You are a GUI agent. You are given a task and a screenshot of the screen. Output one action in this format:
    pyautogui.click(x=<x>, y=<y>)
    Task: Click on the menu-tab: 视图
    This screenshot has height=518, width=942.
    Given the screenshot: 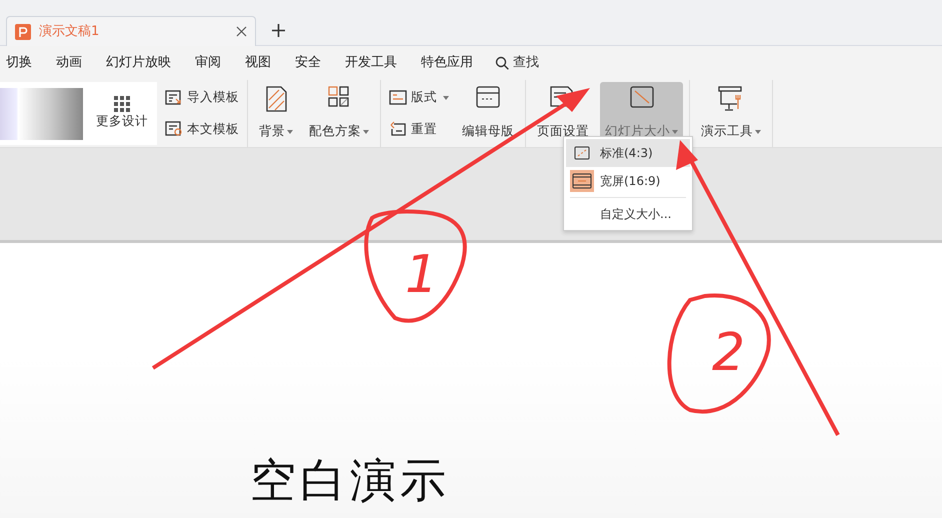 What is the action you would take?
    pyautogui.click(x=263, y=63)
    